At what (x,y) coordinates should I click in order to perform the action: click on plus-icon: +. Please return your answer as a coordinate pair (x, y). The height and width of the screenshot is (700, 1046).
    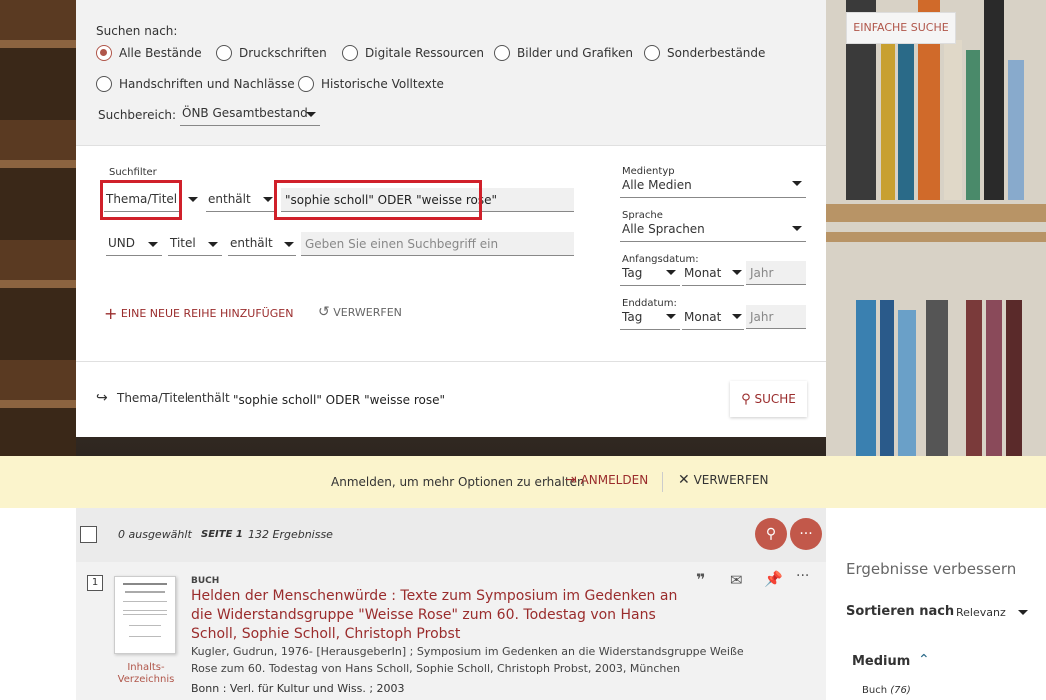
    Looking at the image, I should click on (111, 313).